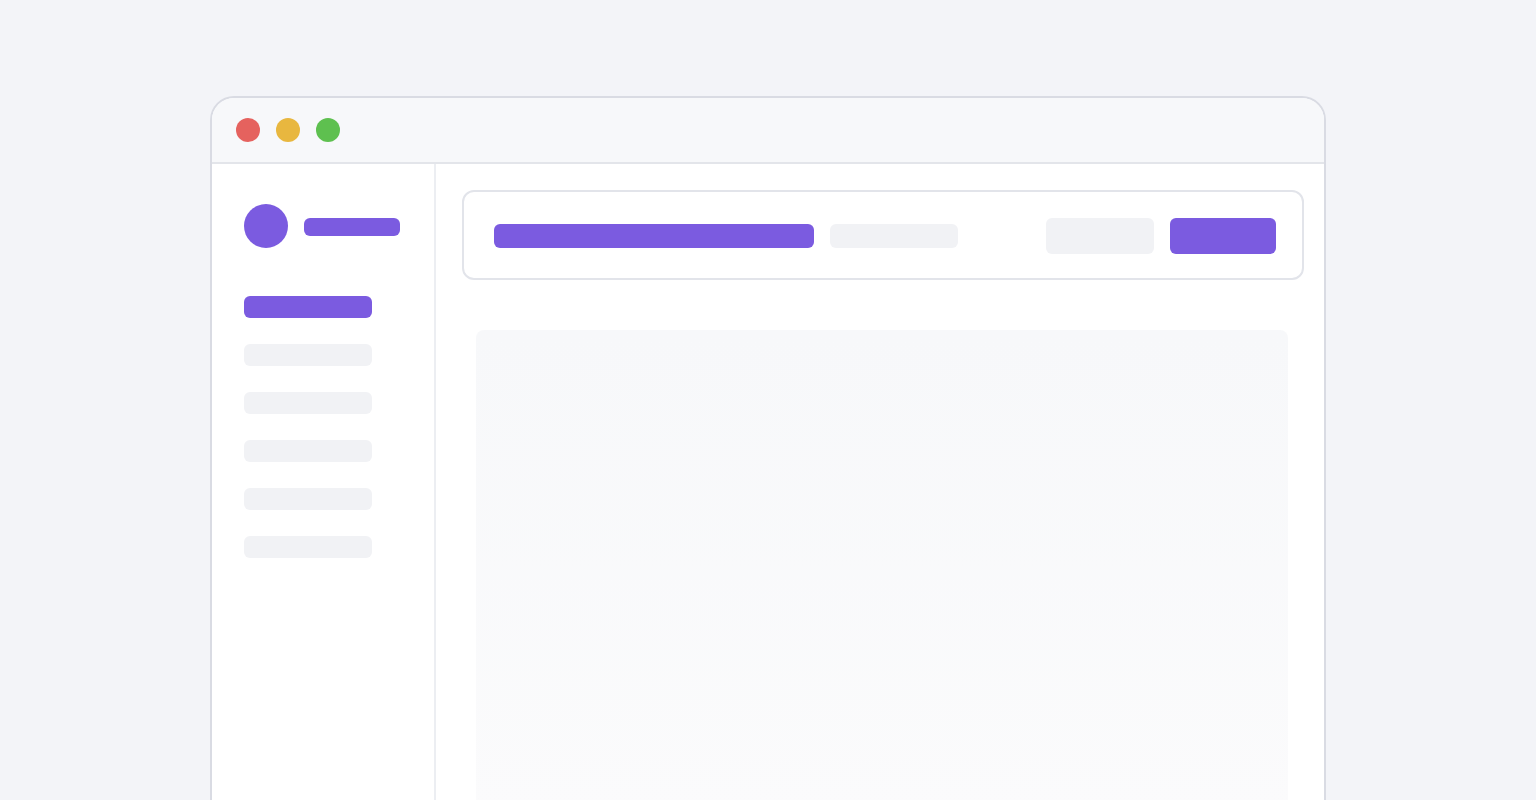 The height and width of the screenshot is (800, 1536). Describe the element at coordinates (288, 130) in the screenshot. I see `minimize-button` at that location.